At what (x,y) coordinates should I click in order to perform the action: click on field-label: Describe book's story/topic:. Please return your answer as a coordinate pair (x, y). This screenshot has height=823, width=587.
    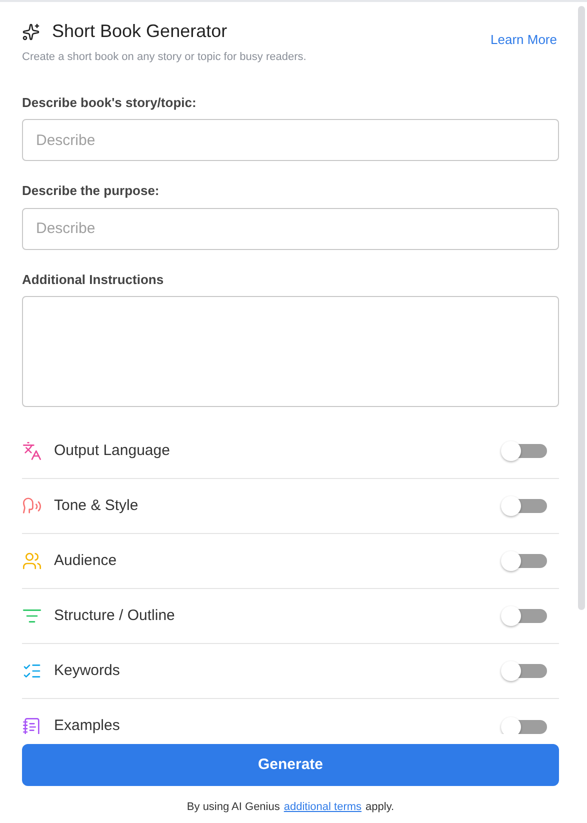
    Looking at the image, I should click on (110, 103).